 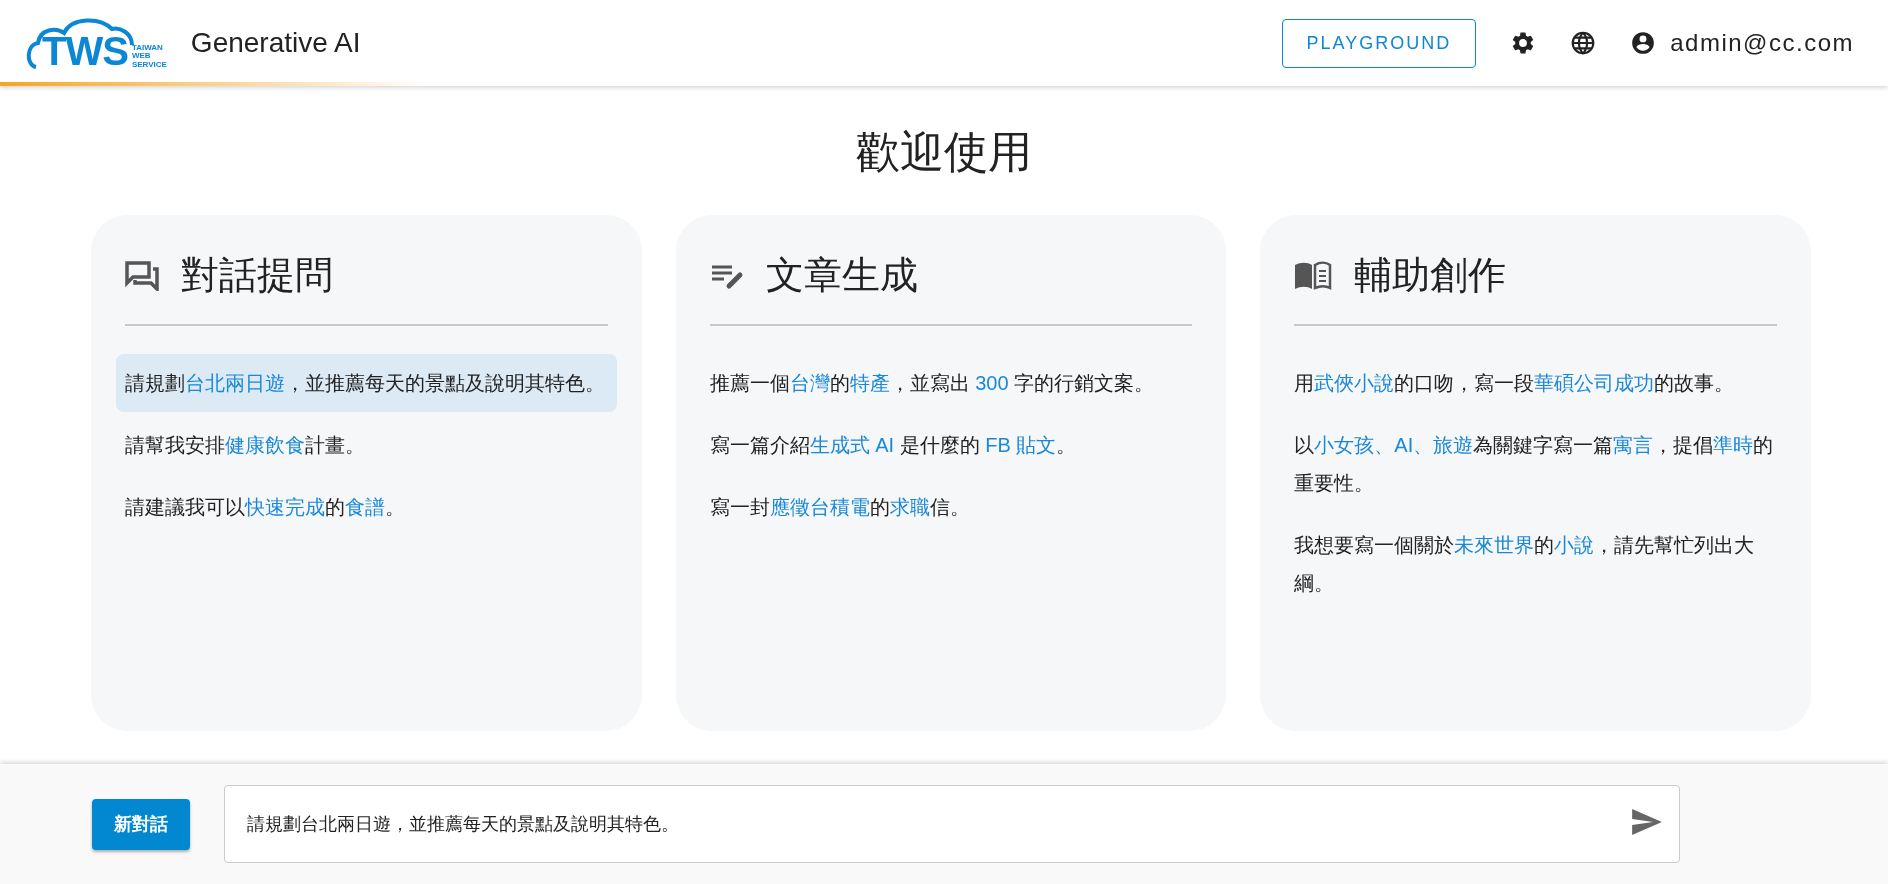 I want to click on prompt-suggestion: 用武俠小說的口吻，寫一段華碩公司成功的故事。, so click(x=1535, y=383).